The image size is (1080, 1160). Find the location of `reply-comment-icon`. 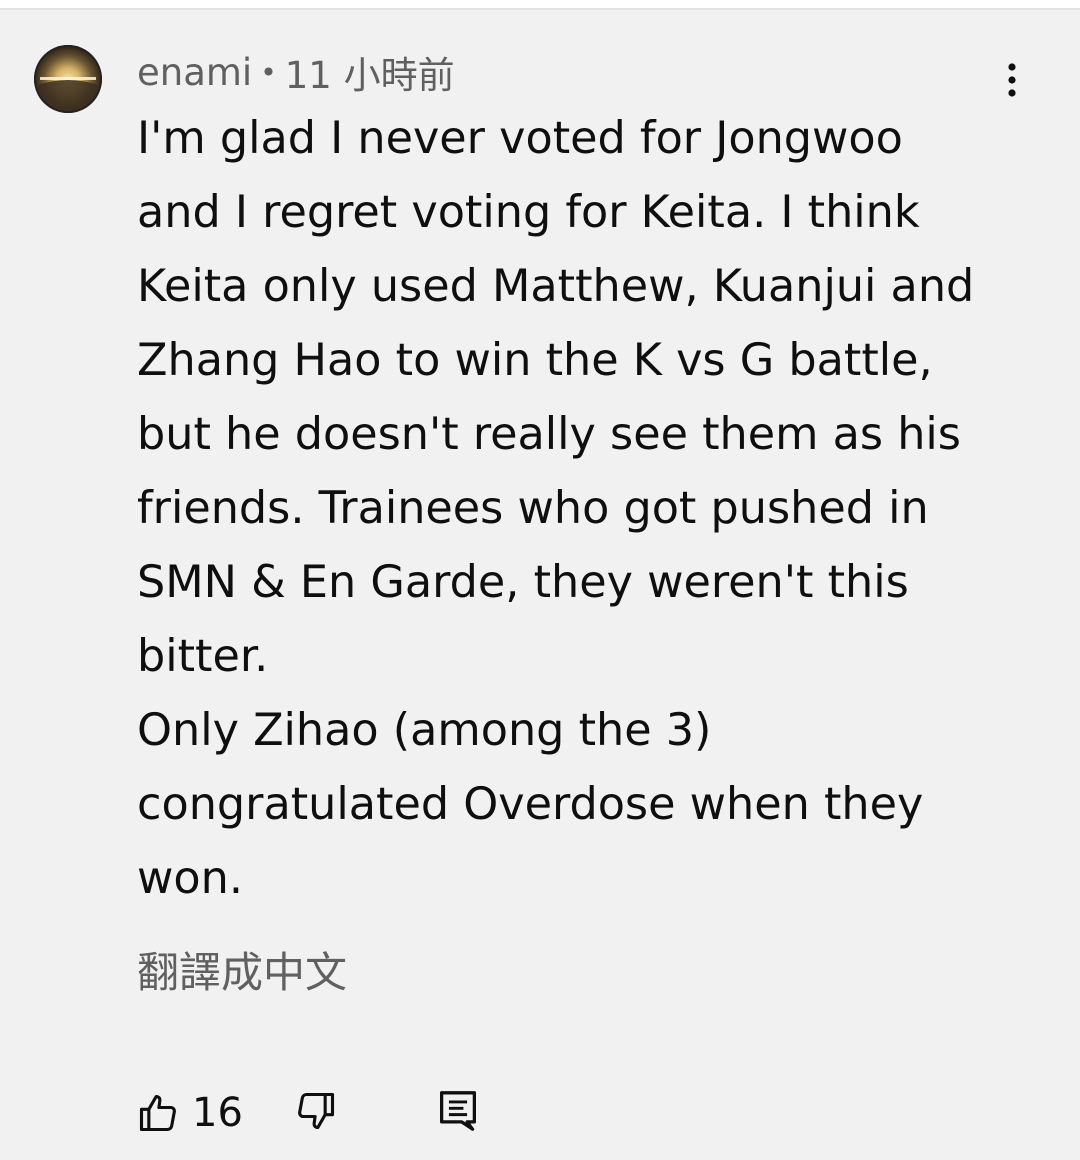

reply-comment-icon is located at coordinates (458, 1113).